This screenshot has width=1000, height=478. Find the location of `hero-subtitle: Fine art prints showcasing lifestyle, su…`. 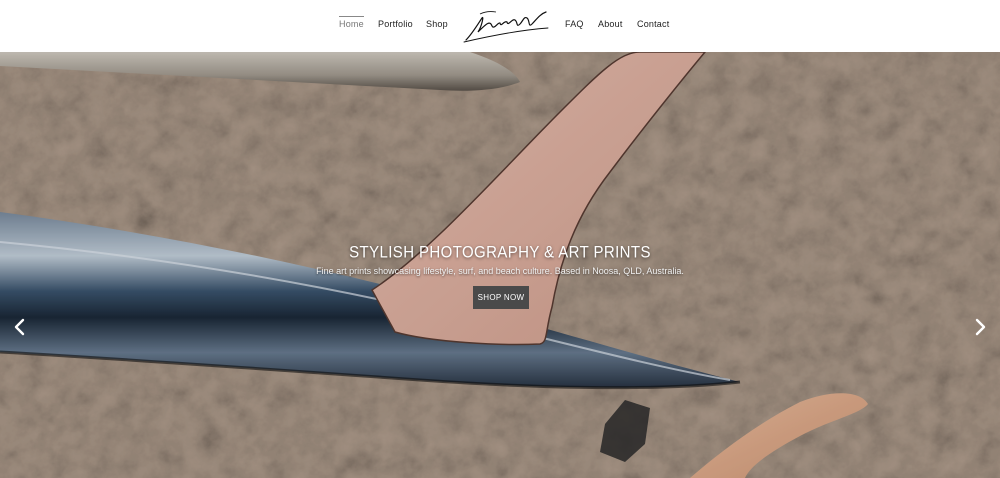

hero-subtitle: Fine art prints showcasing lifestyle, su… is located at coordinates (500, 271).